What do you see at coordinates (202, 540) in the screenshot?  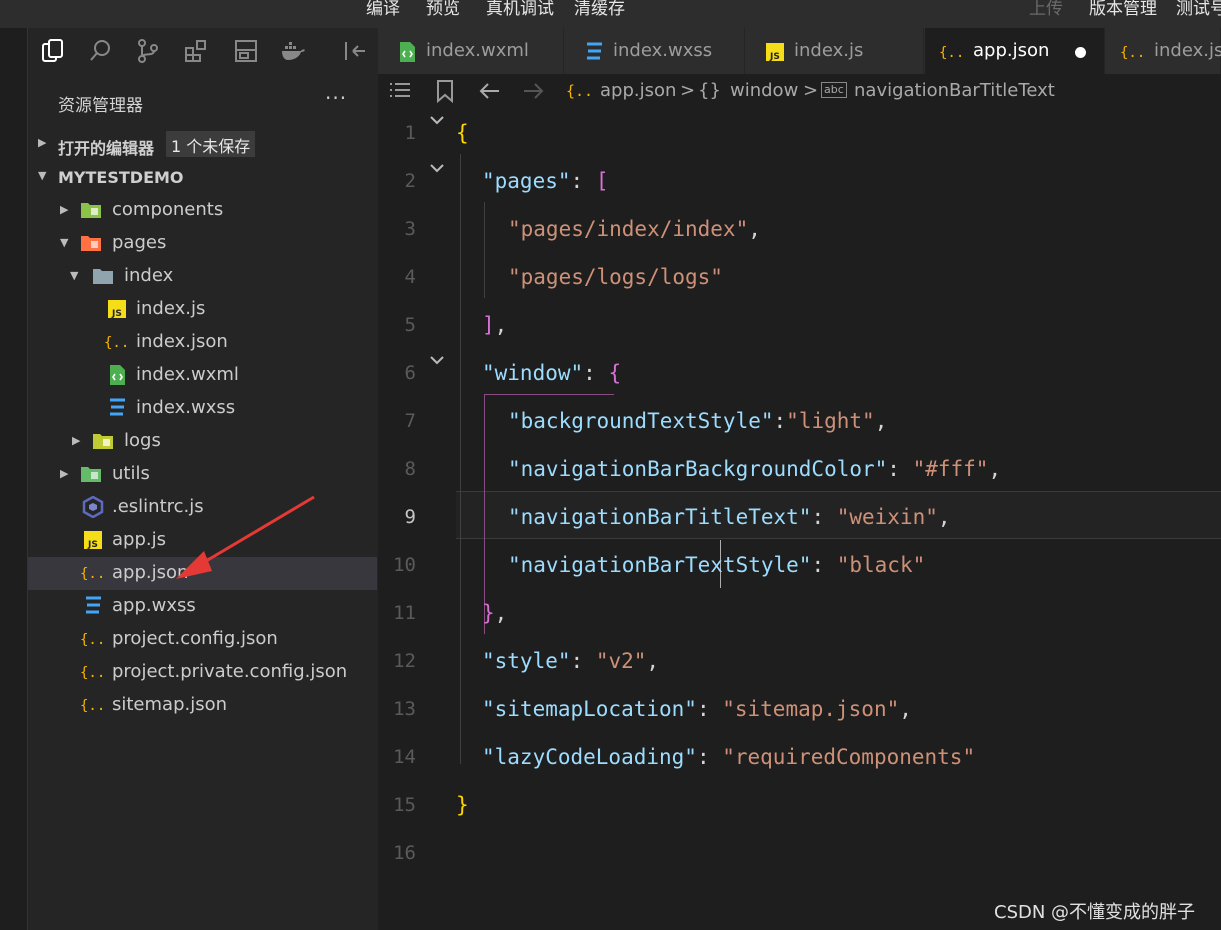 I see `tree-item-app-js: JS app.js` at bounding box center [202, 540].